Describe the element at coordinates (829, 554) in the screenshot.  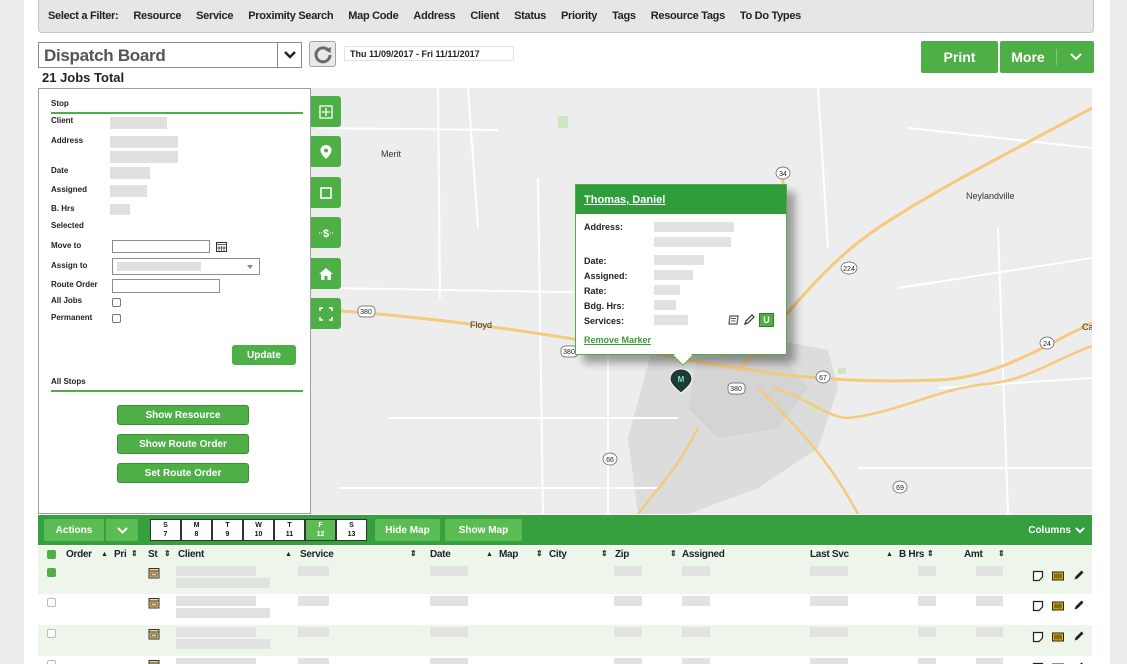
I see `col-last-svc: Last Svc` at that location.